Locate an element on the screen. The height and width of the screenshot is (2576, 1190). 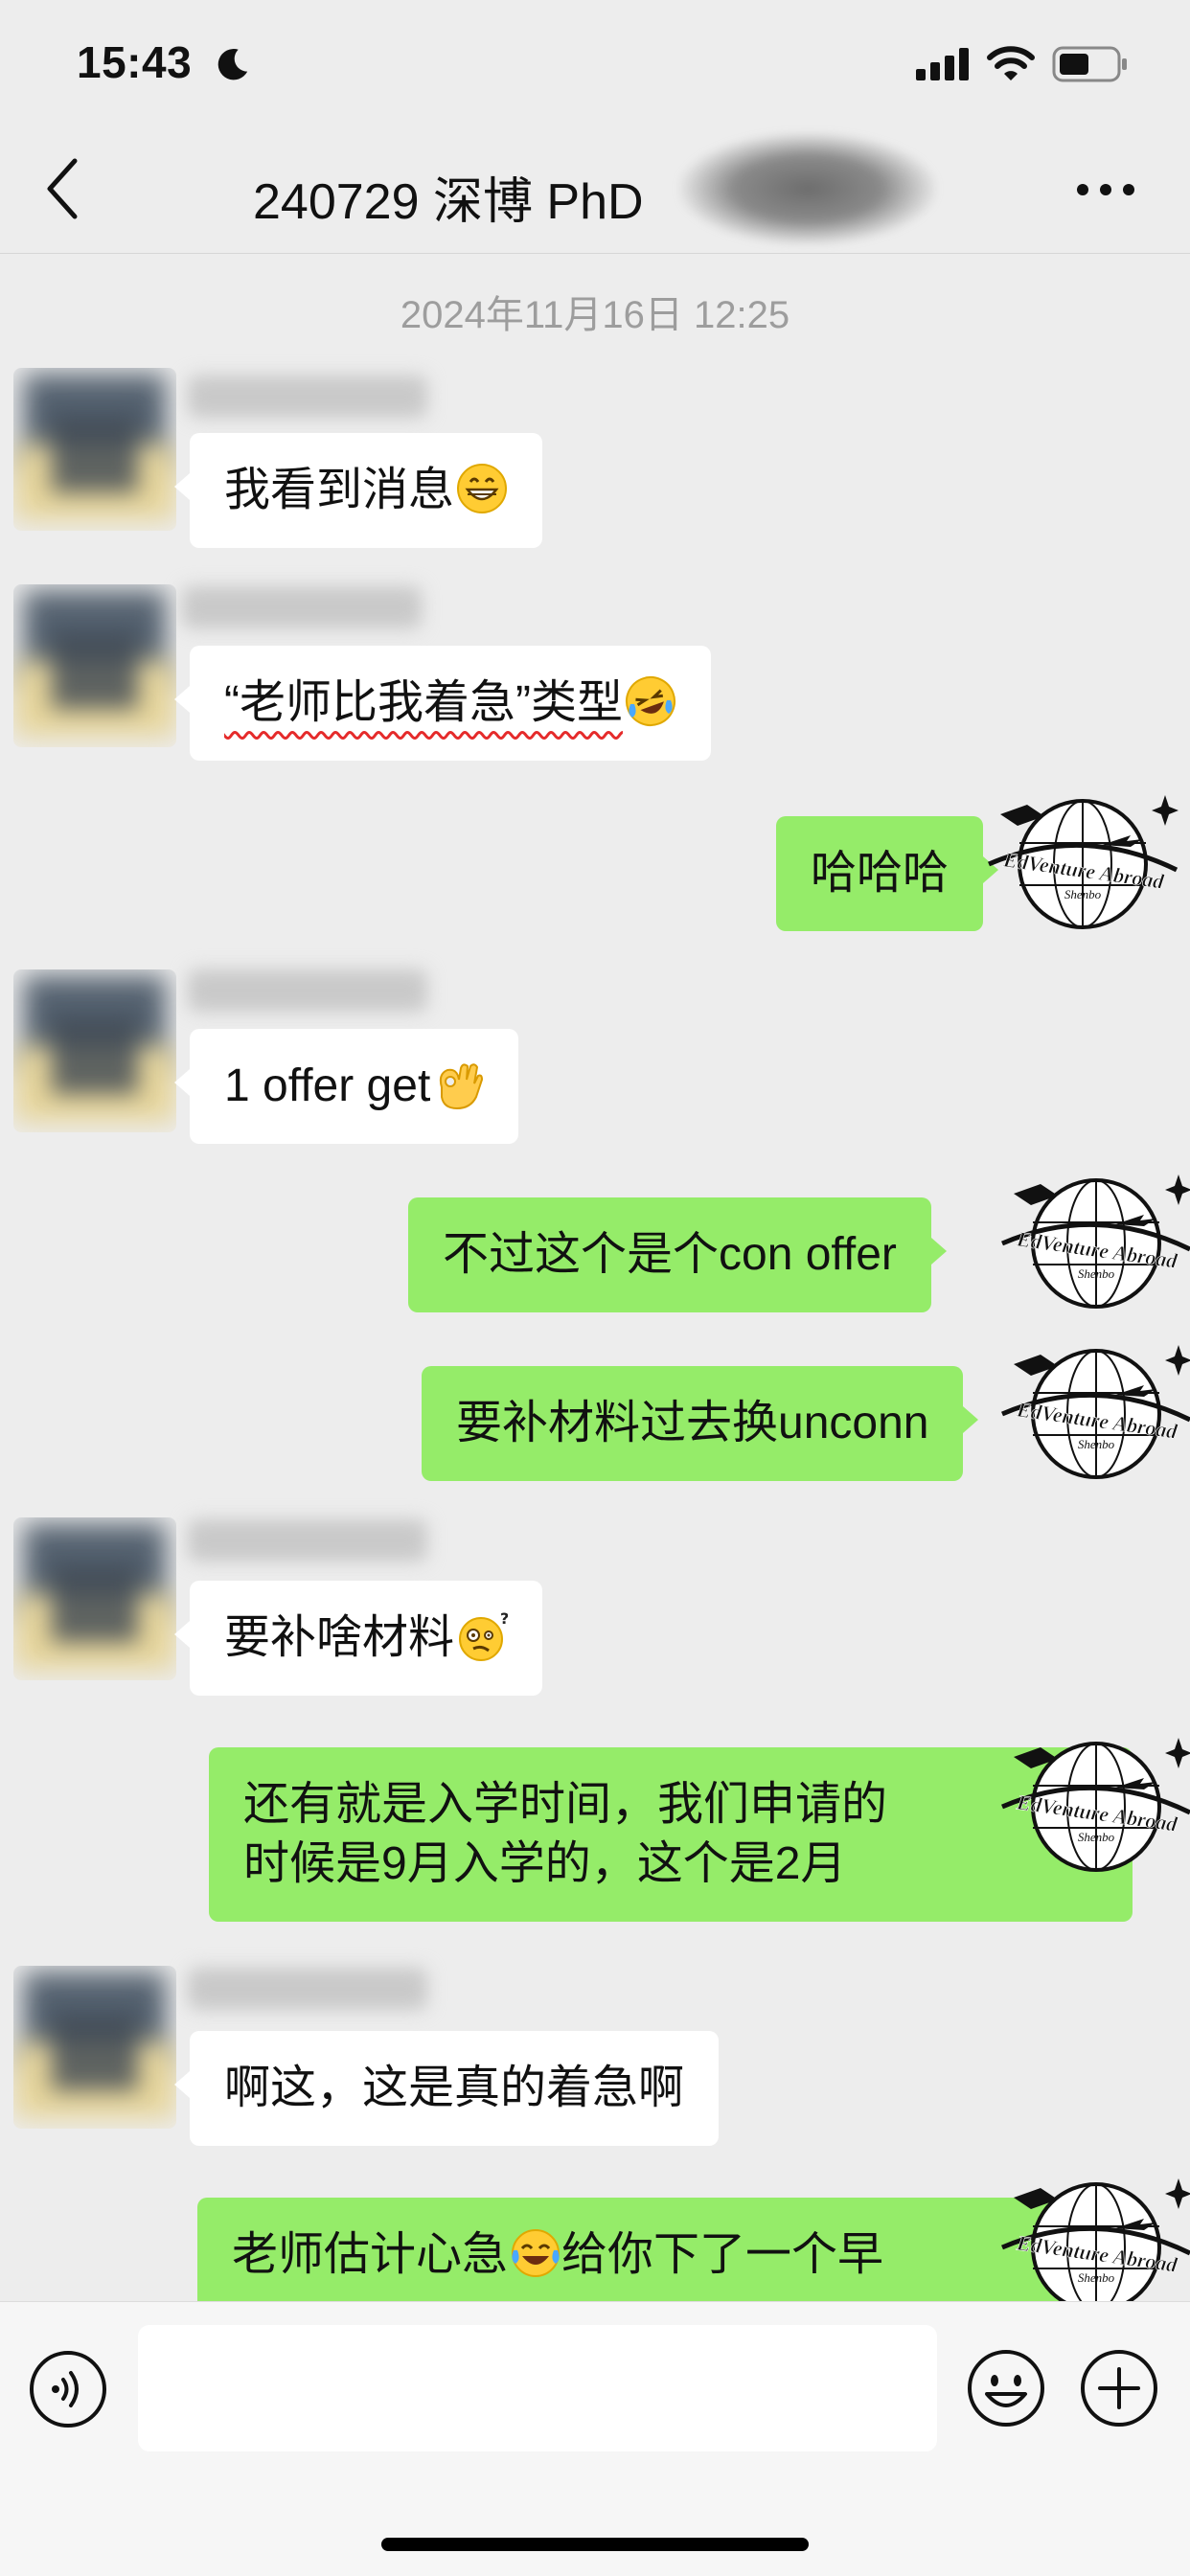
confused-face-emoji: ? is located at coordinates (484, 1635).